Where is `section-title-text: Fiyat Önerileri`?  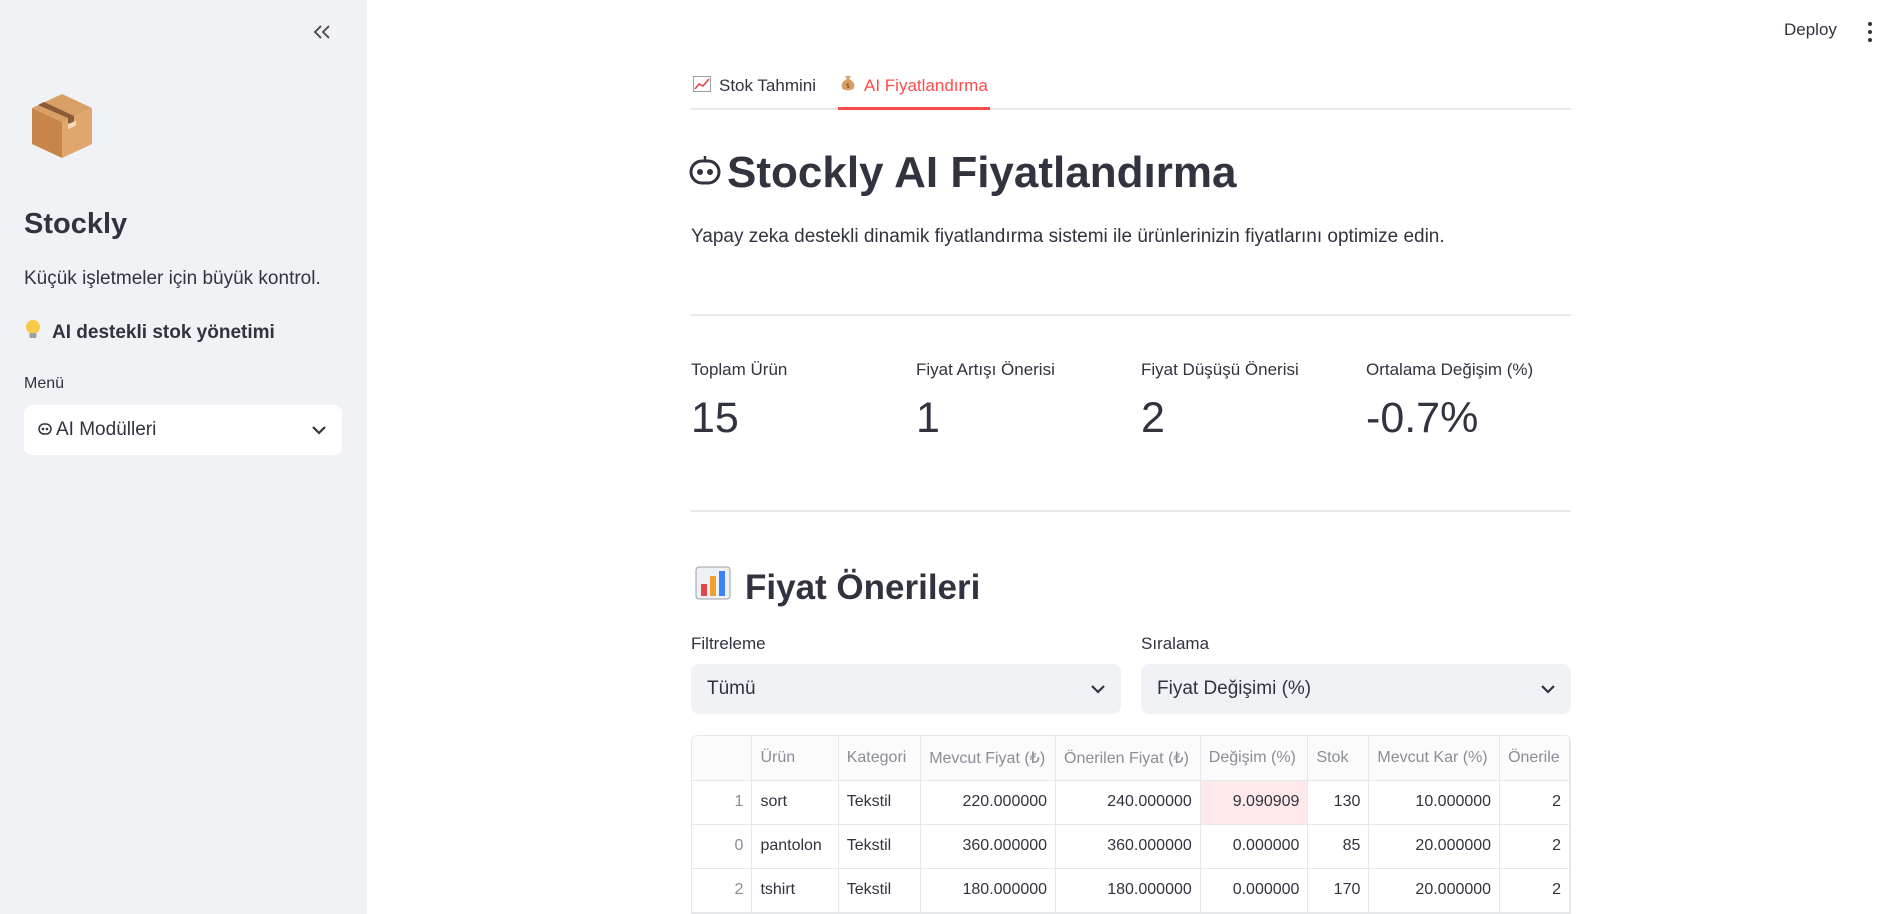
section-title-text: Fiyat Önerileri is located at coordinates (863, 587).